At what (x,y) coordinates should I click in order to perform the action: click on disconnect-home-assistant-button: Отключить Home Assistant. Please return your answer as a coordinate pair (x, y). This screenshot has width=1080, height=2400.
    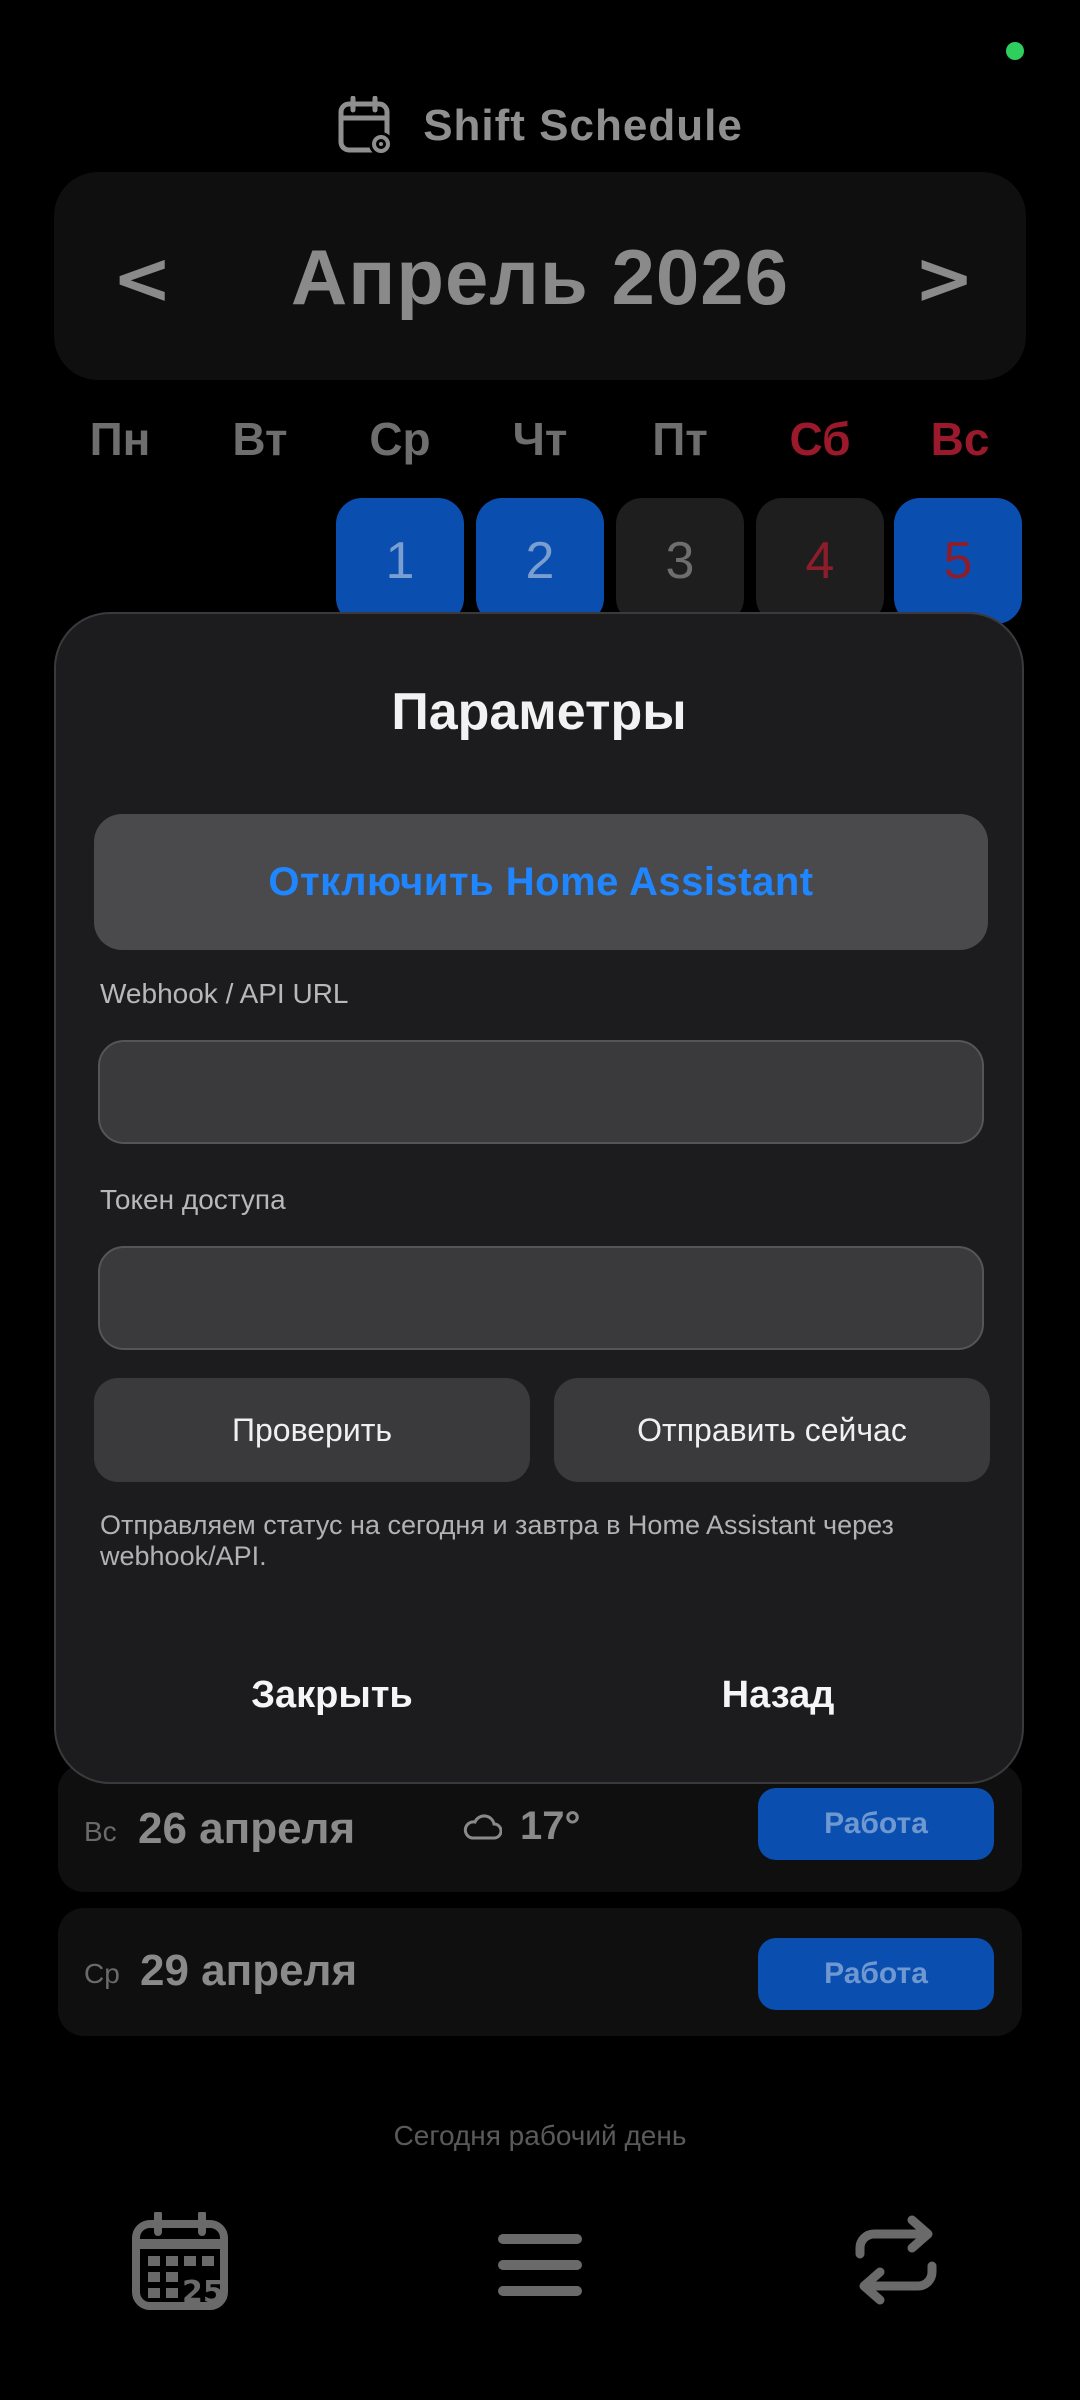
    Looking at the image, I should click on (541, 882).